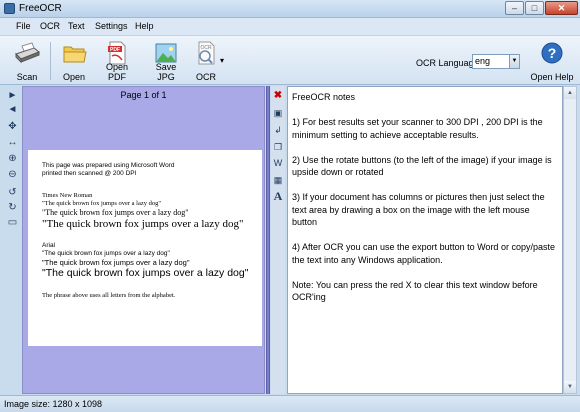 The image size is (580, 412). I want to click on scan-button: Scan, so click(27, 61).